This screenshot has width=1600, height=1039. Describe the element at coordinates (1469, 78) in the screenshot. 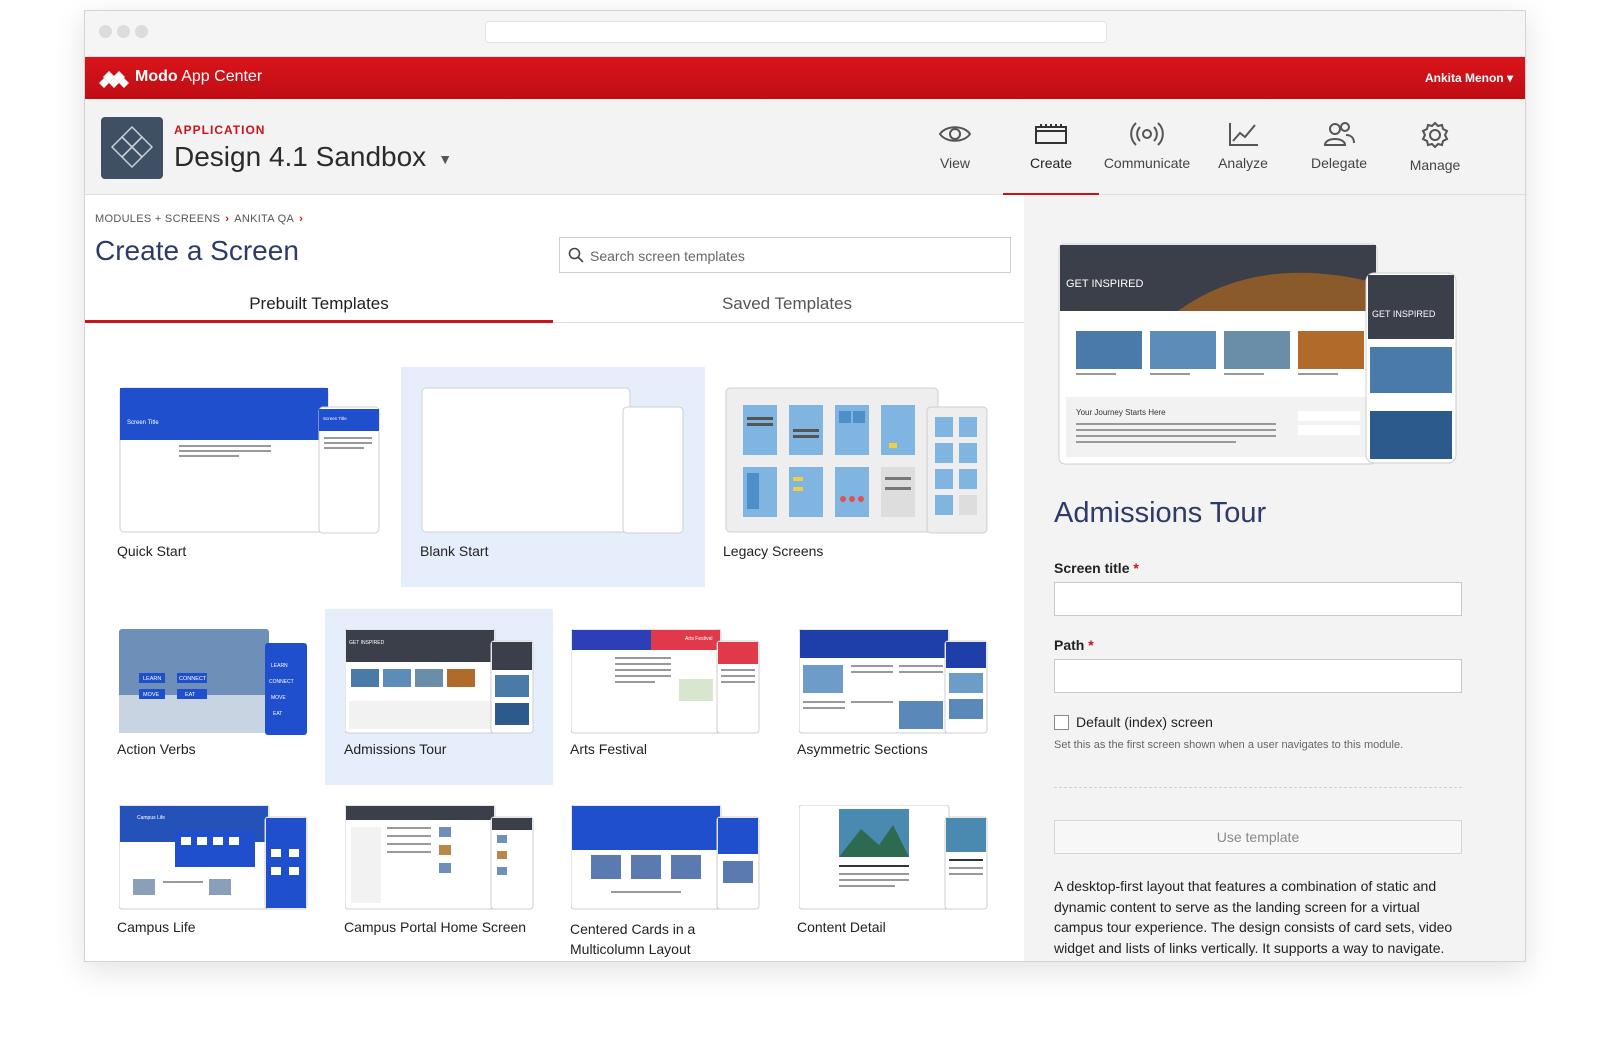

I see `user-menu: Ankita Menon ▾` at that location.